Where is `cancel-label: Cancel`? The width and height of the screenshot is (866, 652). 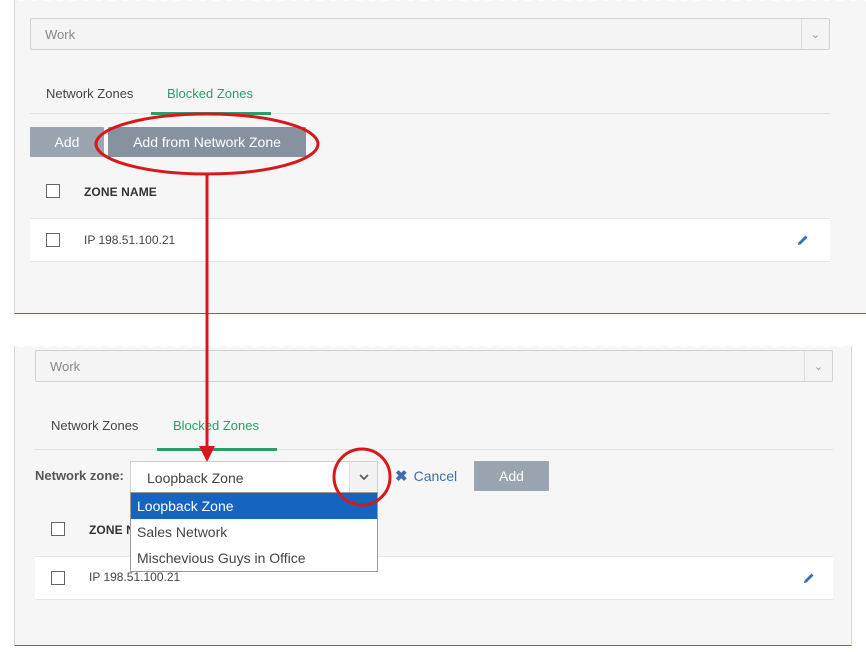 cancel-label: Cancel is located at coordinates (435, 476).